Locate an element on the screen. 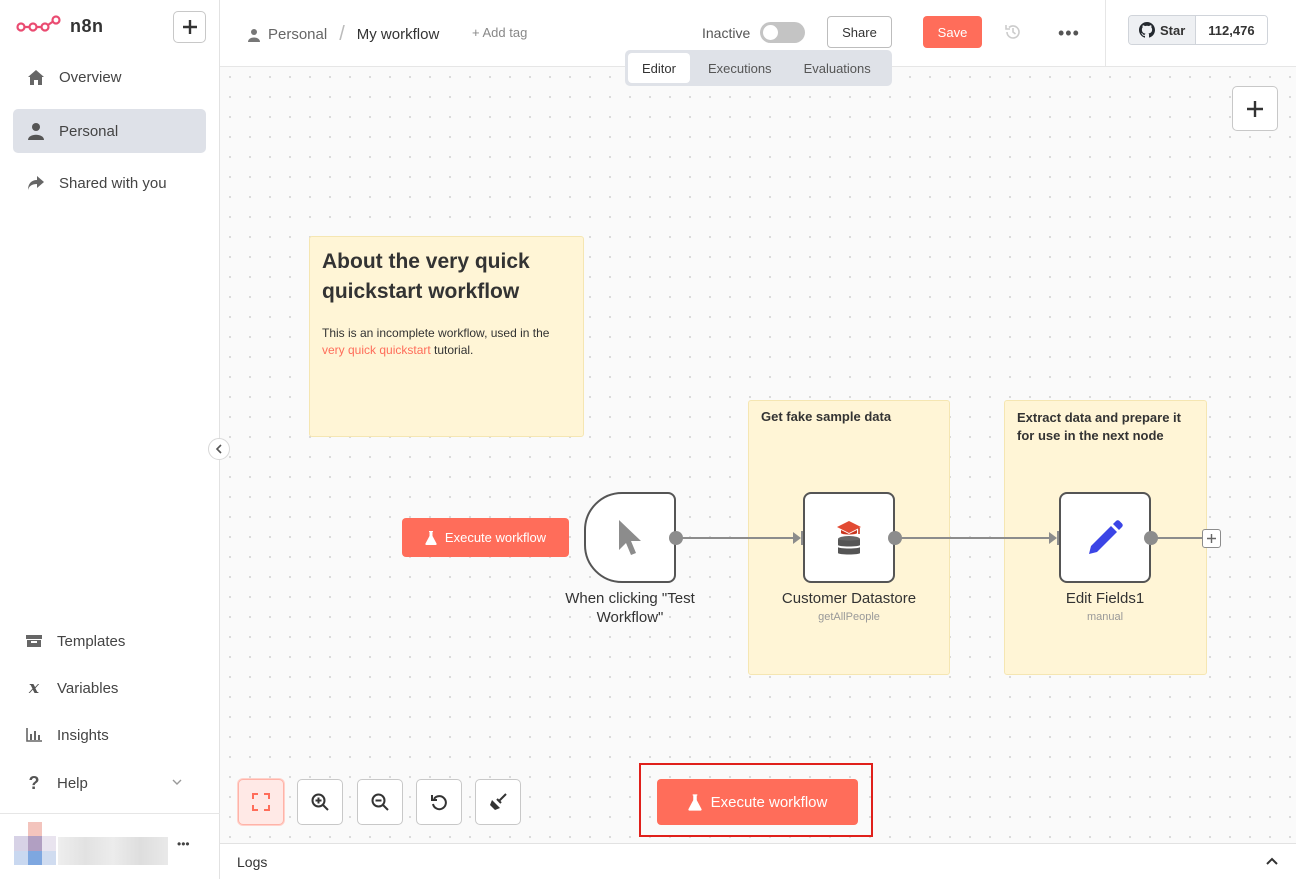 This screenshot has height=879, width=1296. app-name: n8n is located at coordinates (87, 25).